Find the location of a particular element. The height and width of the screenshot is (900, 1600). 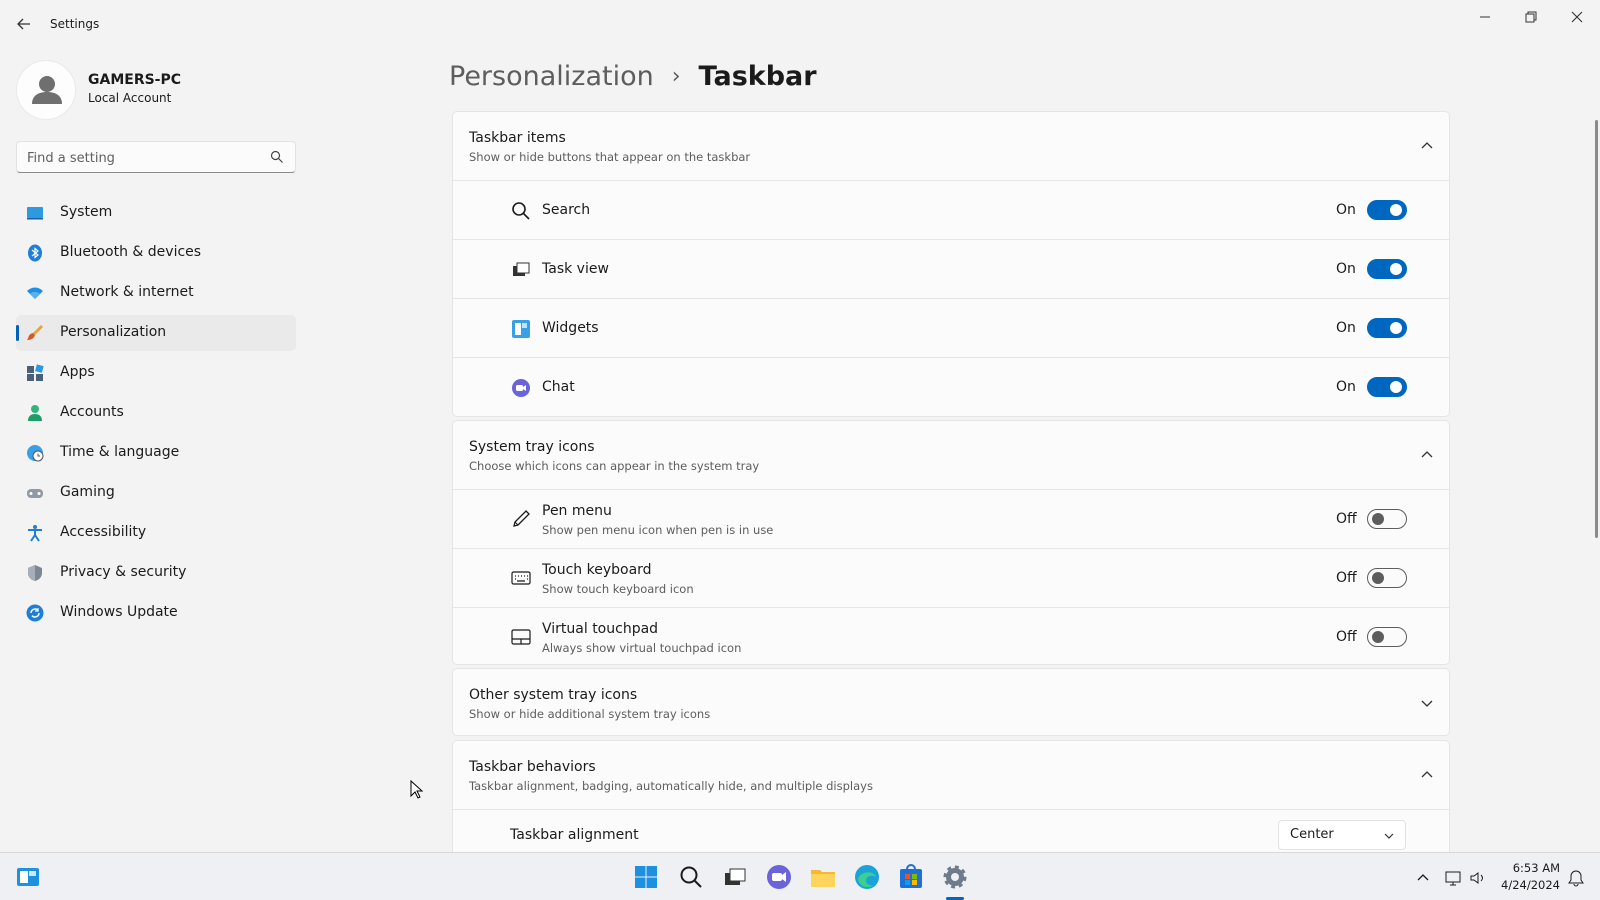

widgets-toggle is located at coordinates (1387, 328).